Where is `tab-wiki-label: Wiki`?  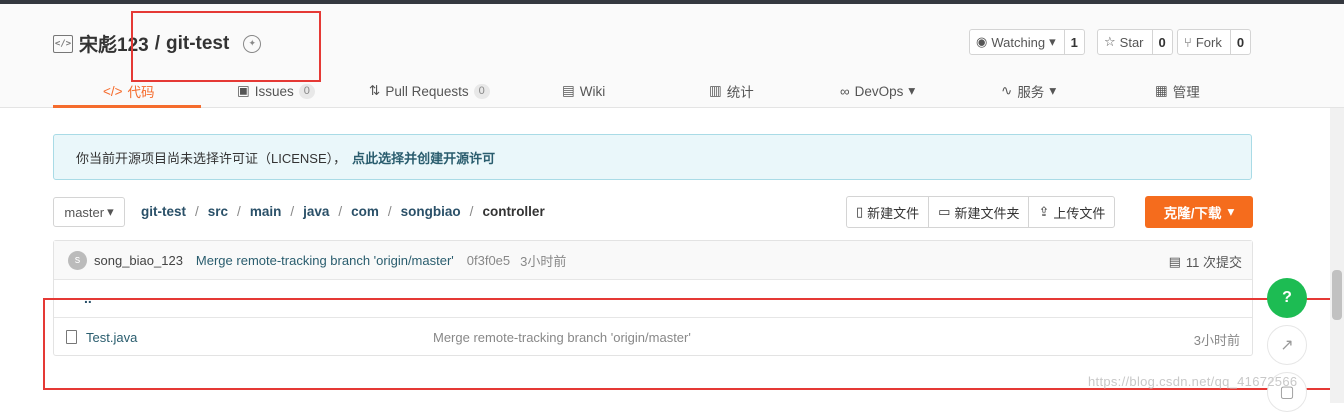
tab-wiki-label: Wiki is located at coordinates (592, 91).